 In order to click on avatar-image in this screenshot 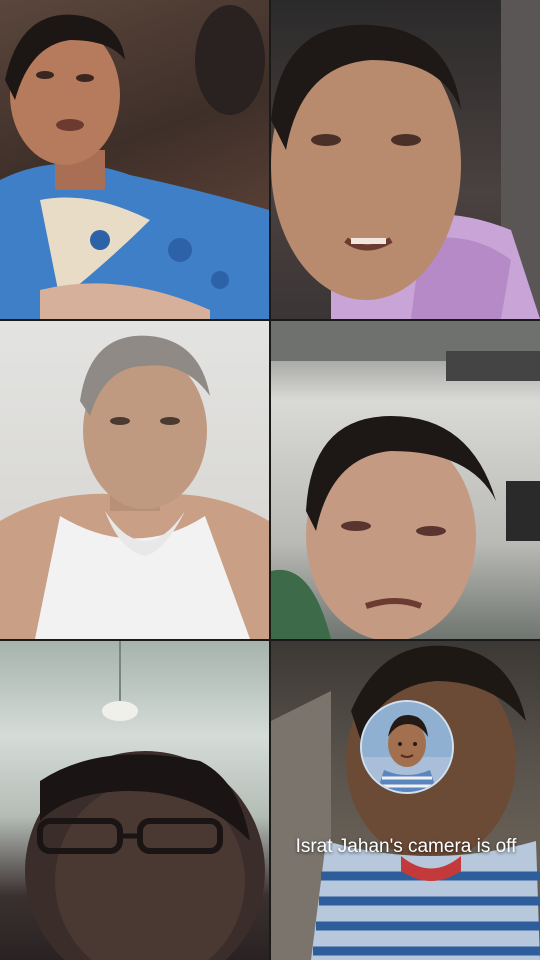, I will do `click(407, 747)`.